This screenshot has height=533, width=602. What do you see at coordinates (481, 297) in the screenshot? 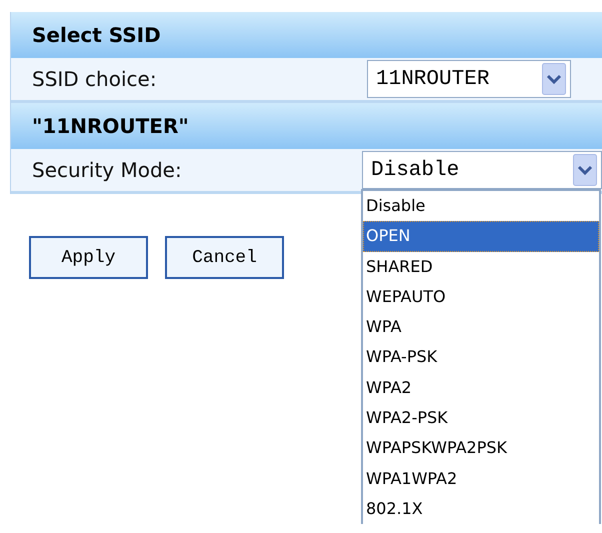
I see `dropdown-option: WEPAUTO` at bounding box center [481, 297].